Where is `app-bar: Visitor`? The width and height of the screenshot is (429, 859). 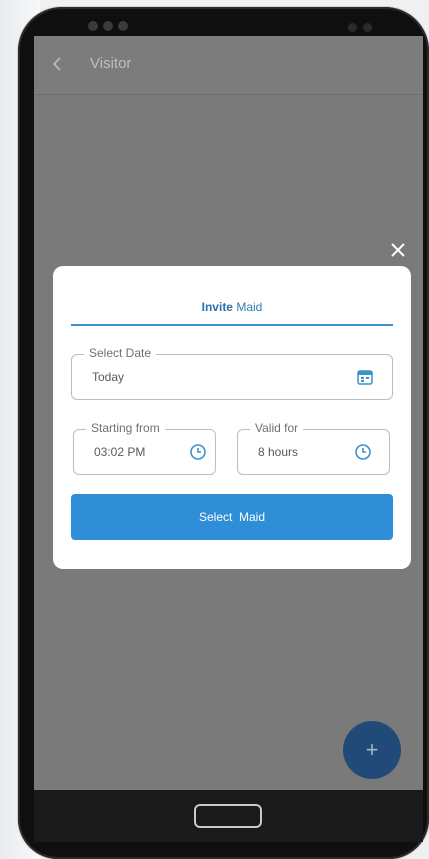 app-bar: Visitor is located at coordinates (228, 65).